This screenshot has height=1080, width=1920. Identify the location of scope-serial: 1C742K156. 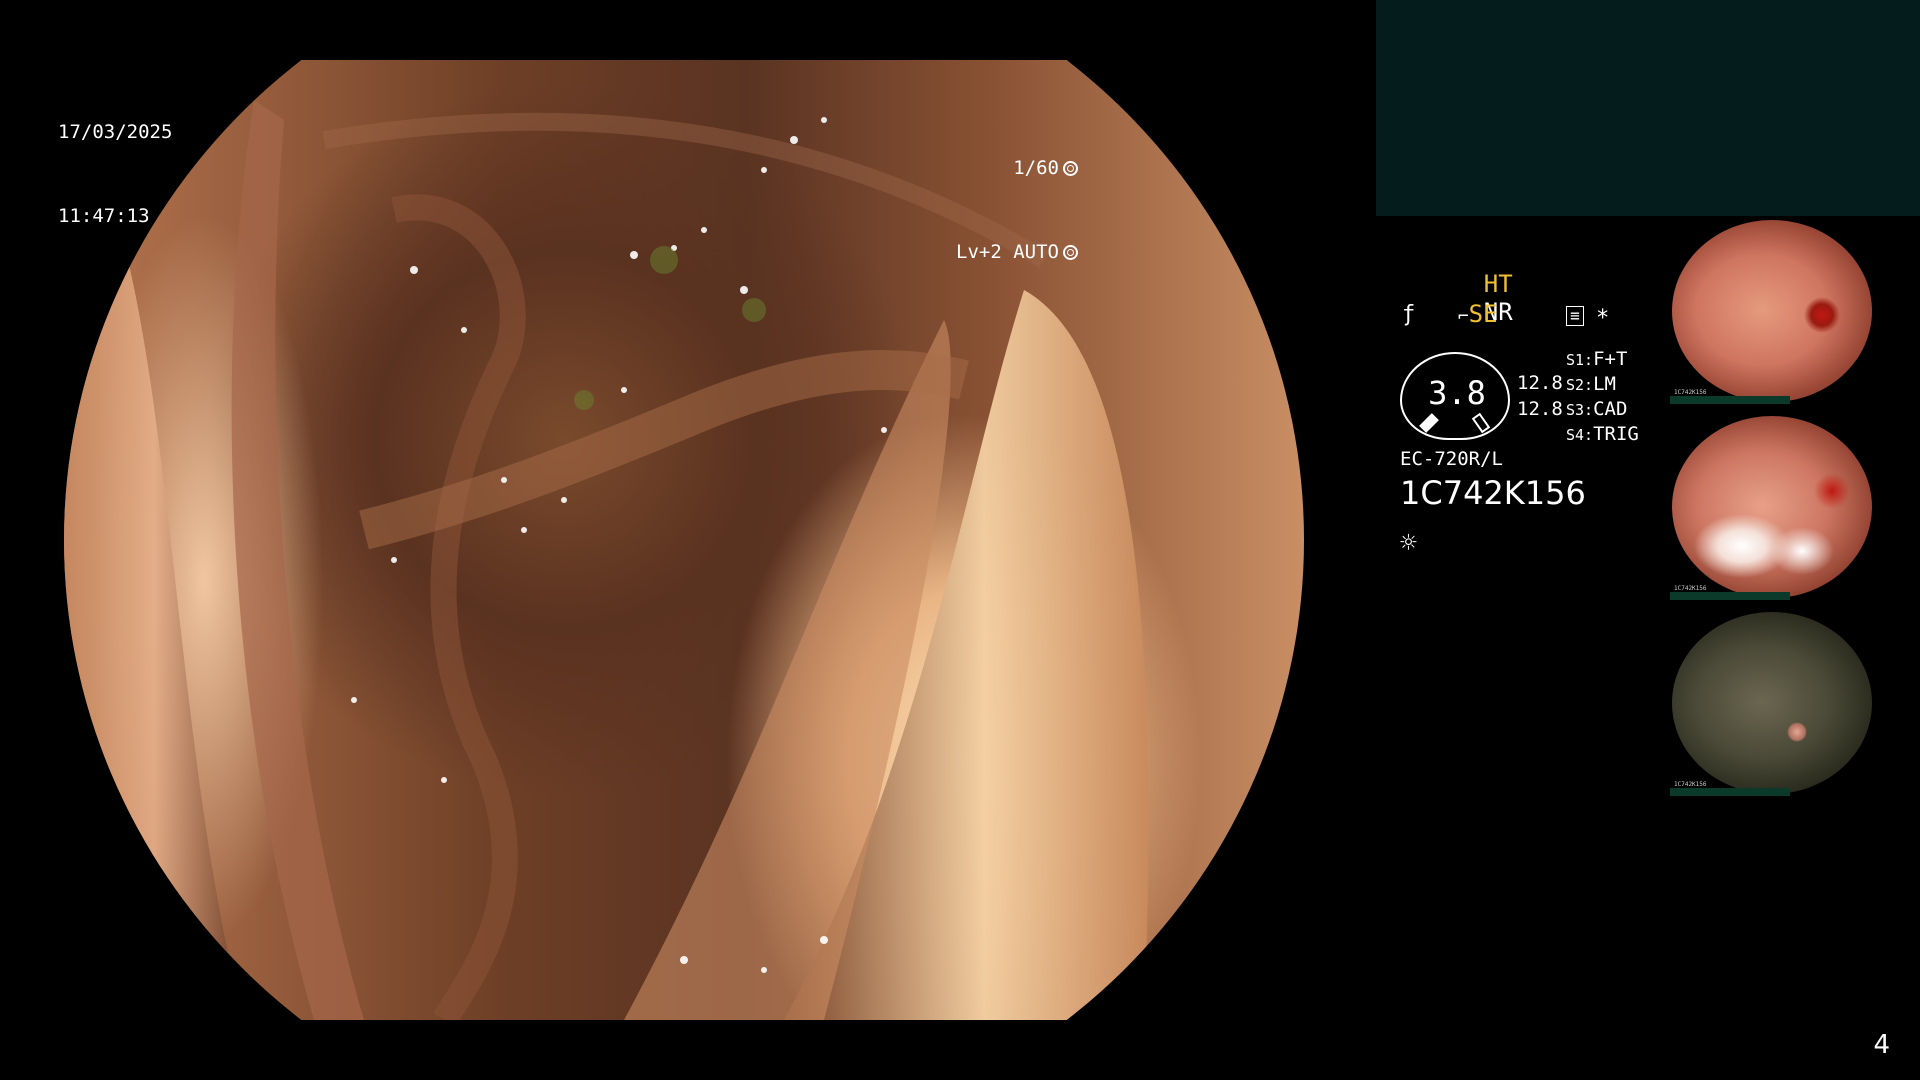
(1493, 493).